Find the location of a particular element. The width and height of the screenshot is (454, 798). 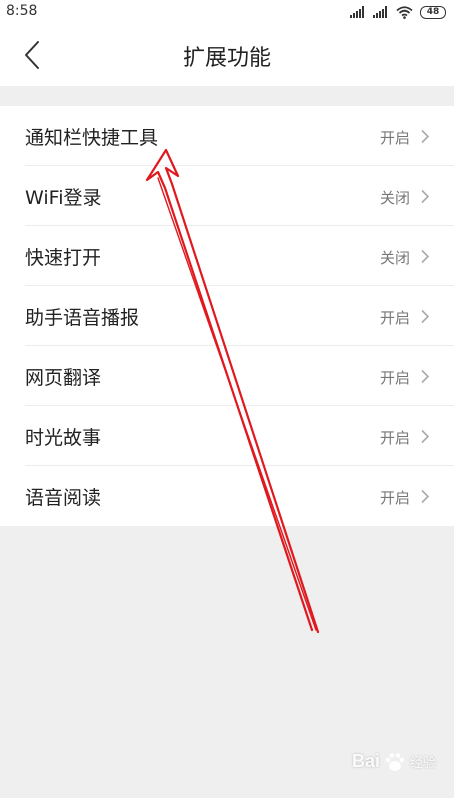

status-time: 8:58 is located at coordinates (22, 11).